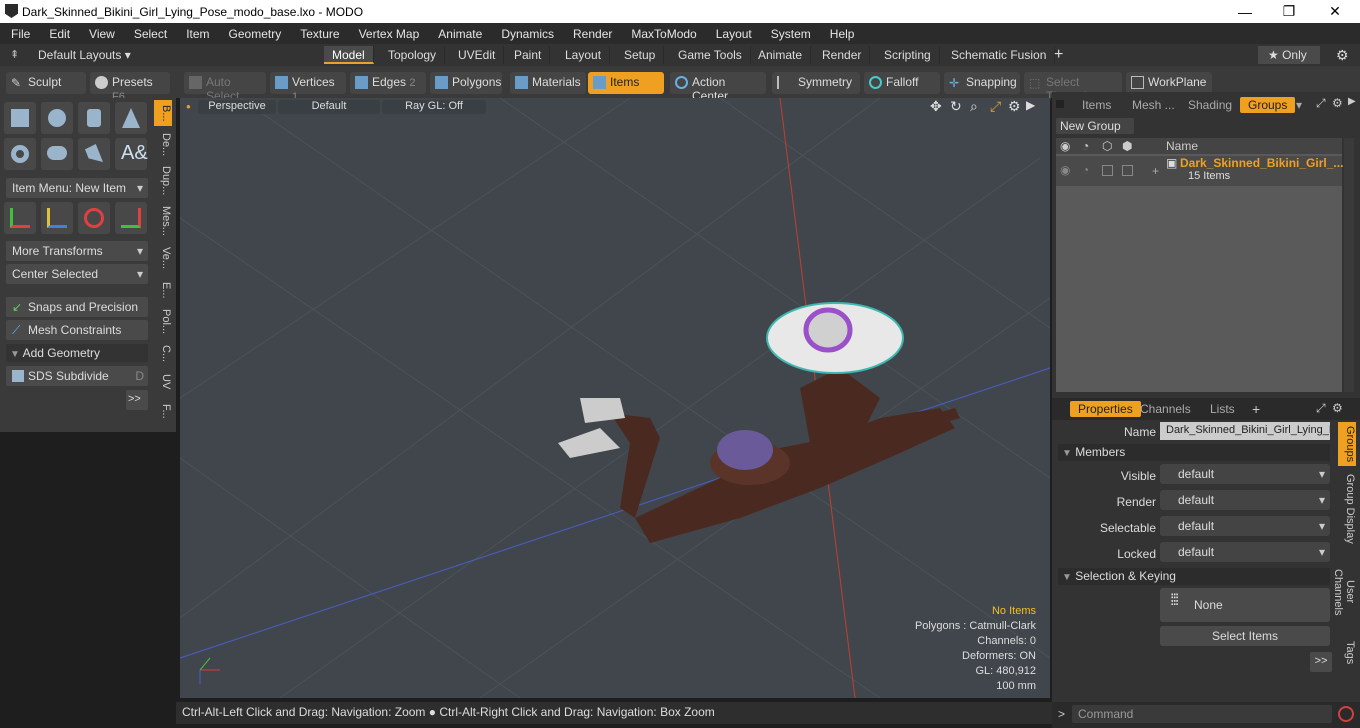  I want to click on members-section: ▼ Members, so click(1194, 452).